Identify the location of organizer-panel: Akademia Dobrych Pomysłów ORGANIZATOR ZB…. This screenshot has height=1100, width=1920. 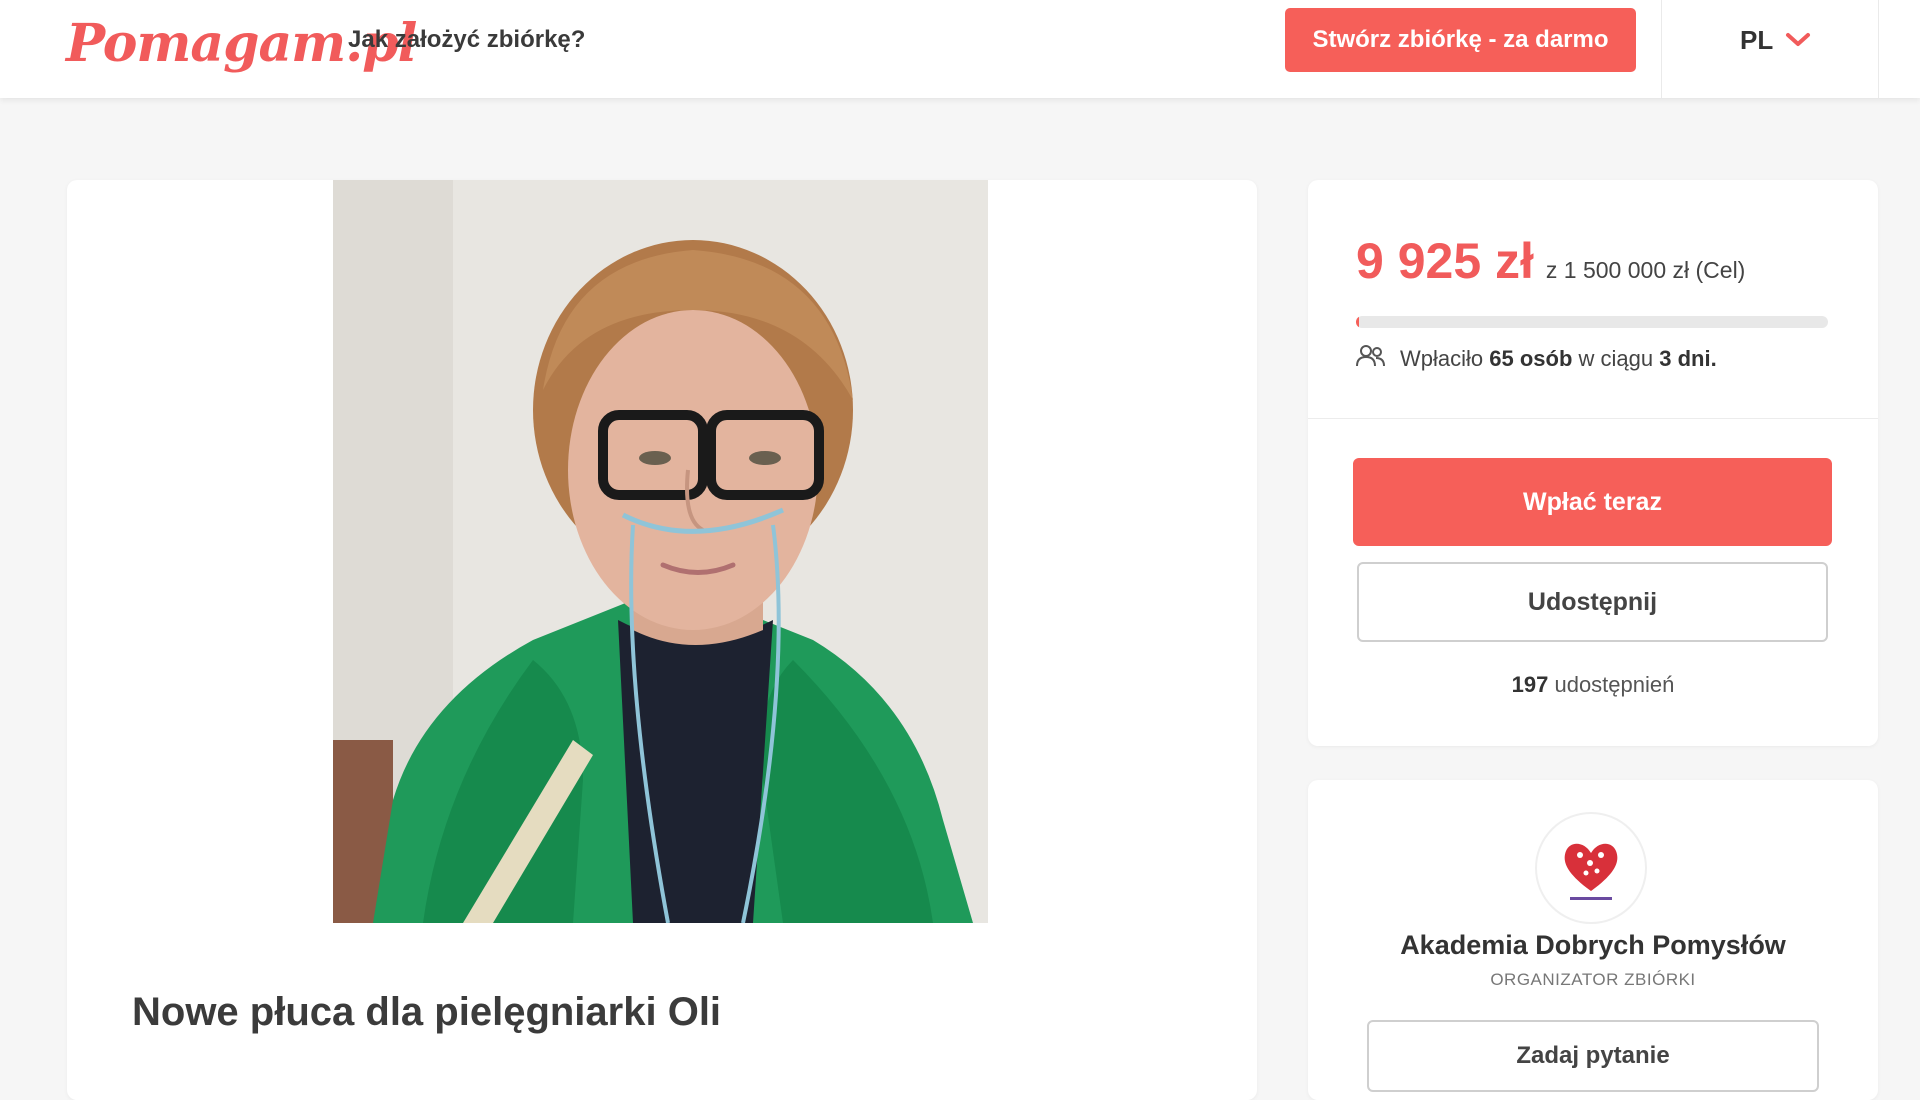
(1593, 940).